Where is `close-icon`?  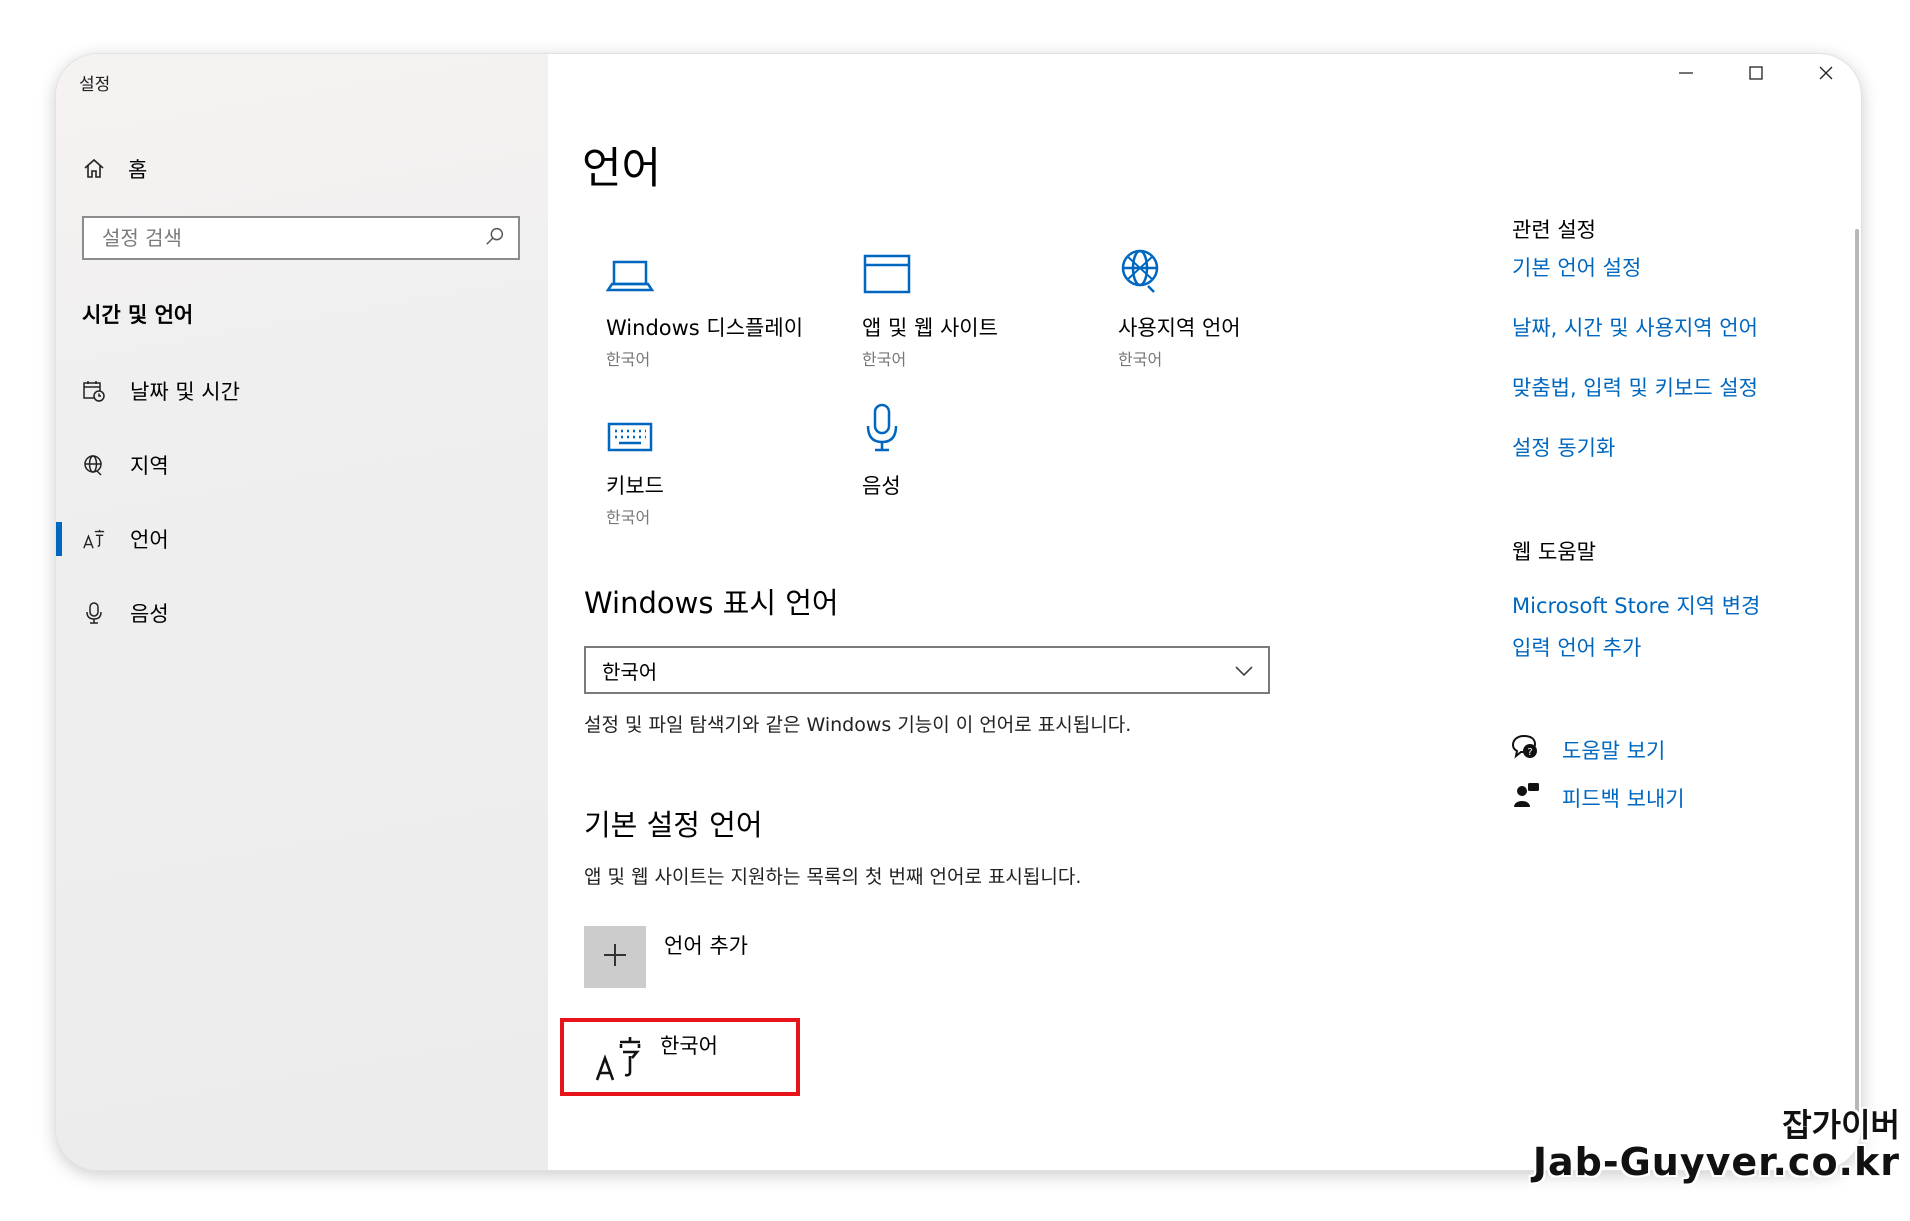 close-icon is located at coordinates (1826, 75).